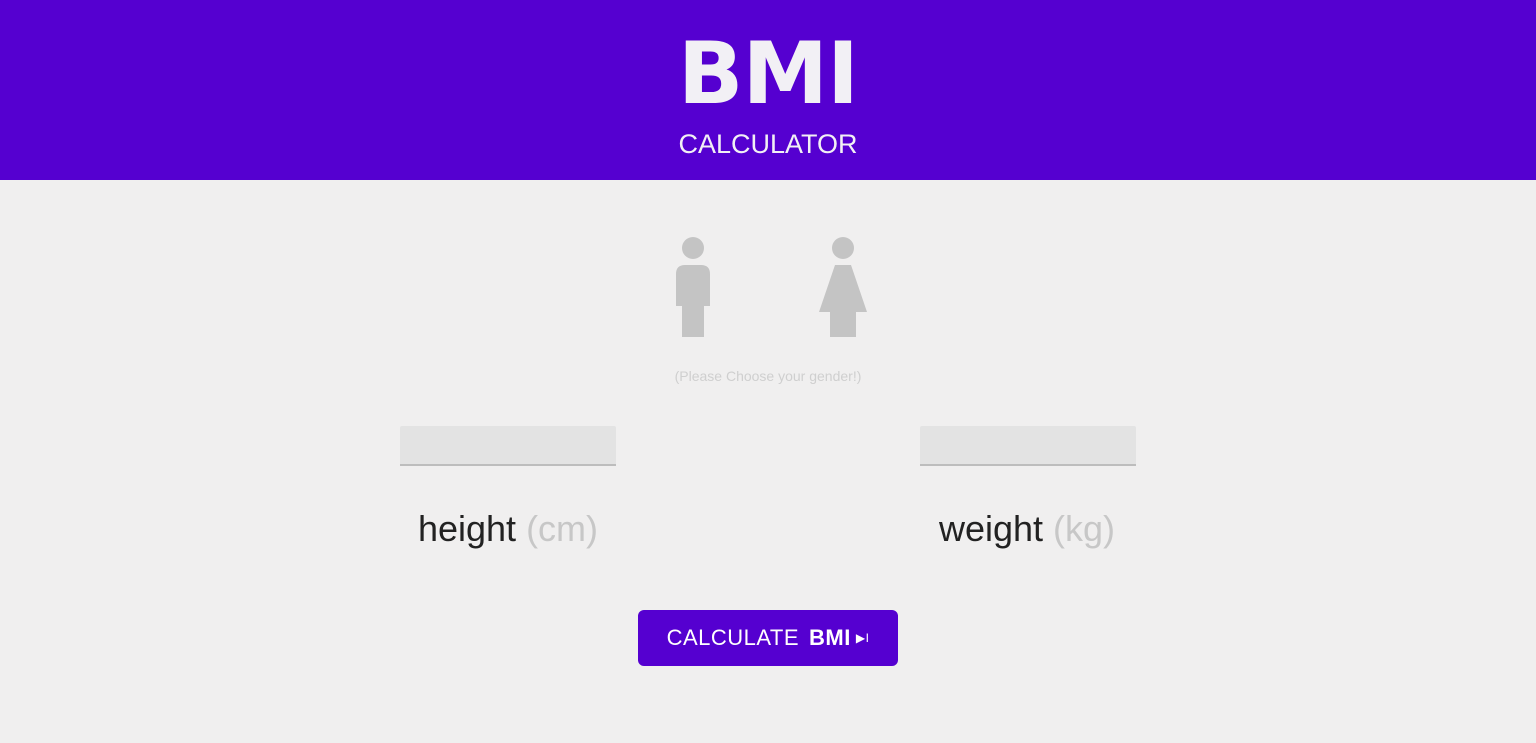  Describe the element at coordinates (733, 637) in the screenshot. I see `calculate-label: CALCULATE` at that location.